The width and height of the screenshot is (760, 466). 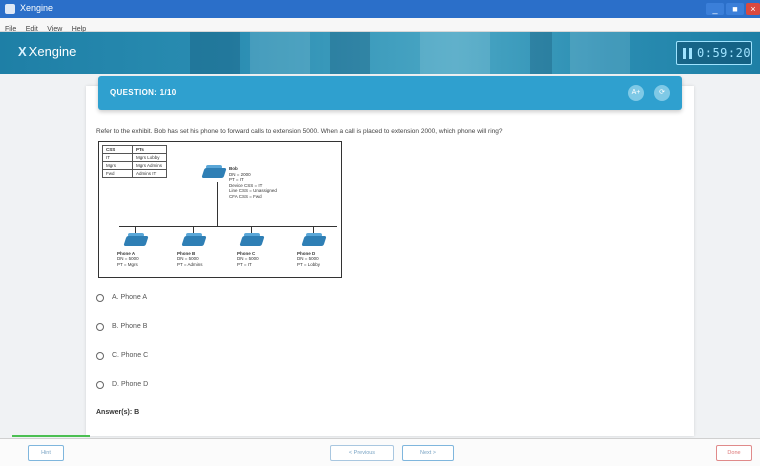 I want to click on previous-button: < Previous, so click(x=362, y=453).